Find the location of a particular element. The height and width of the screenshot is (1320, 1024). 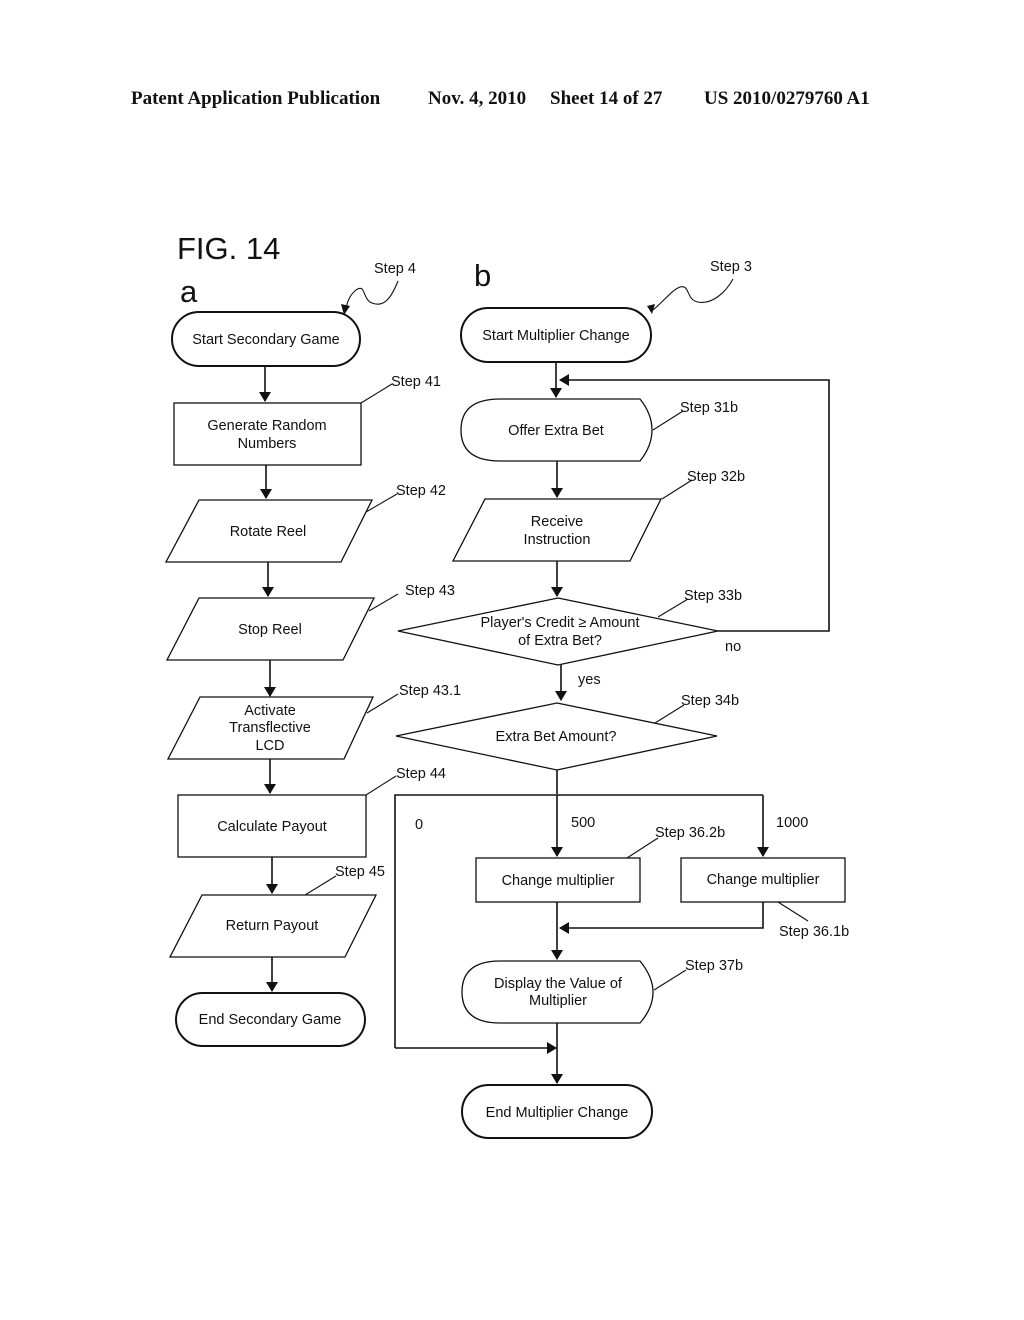

b-step361b-leader is located at coordinates (793, 911).